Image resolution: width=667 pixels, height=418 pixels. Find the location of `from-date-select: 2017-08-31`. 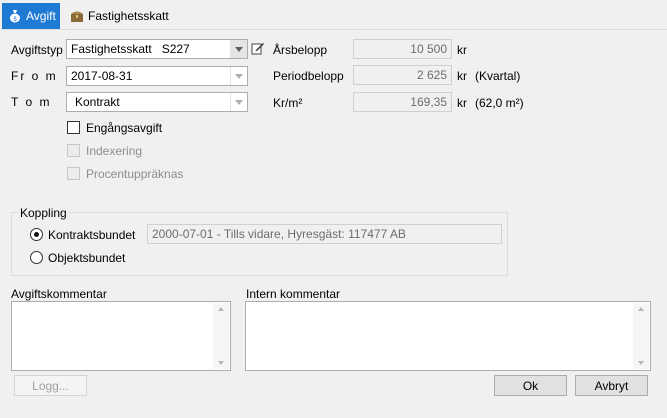

from-date-select: 2017-08-31 is located at coordinates (157, 76).